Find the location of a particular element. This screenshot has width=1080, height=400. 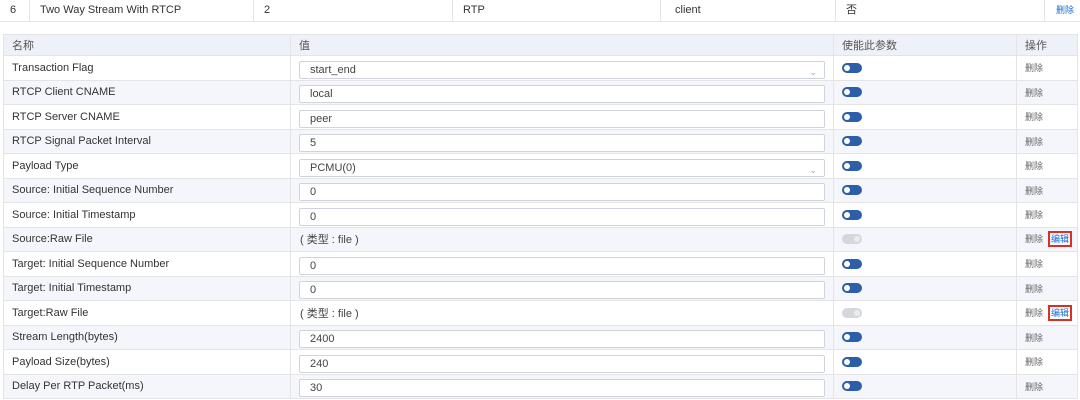

param-value-cell: 30 is located at coordinates (562, 386).